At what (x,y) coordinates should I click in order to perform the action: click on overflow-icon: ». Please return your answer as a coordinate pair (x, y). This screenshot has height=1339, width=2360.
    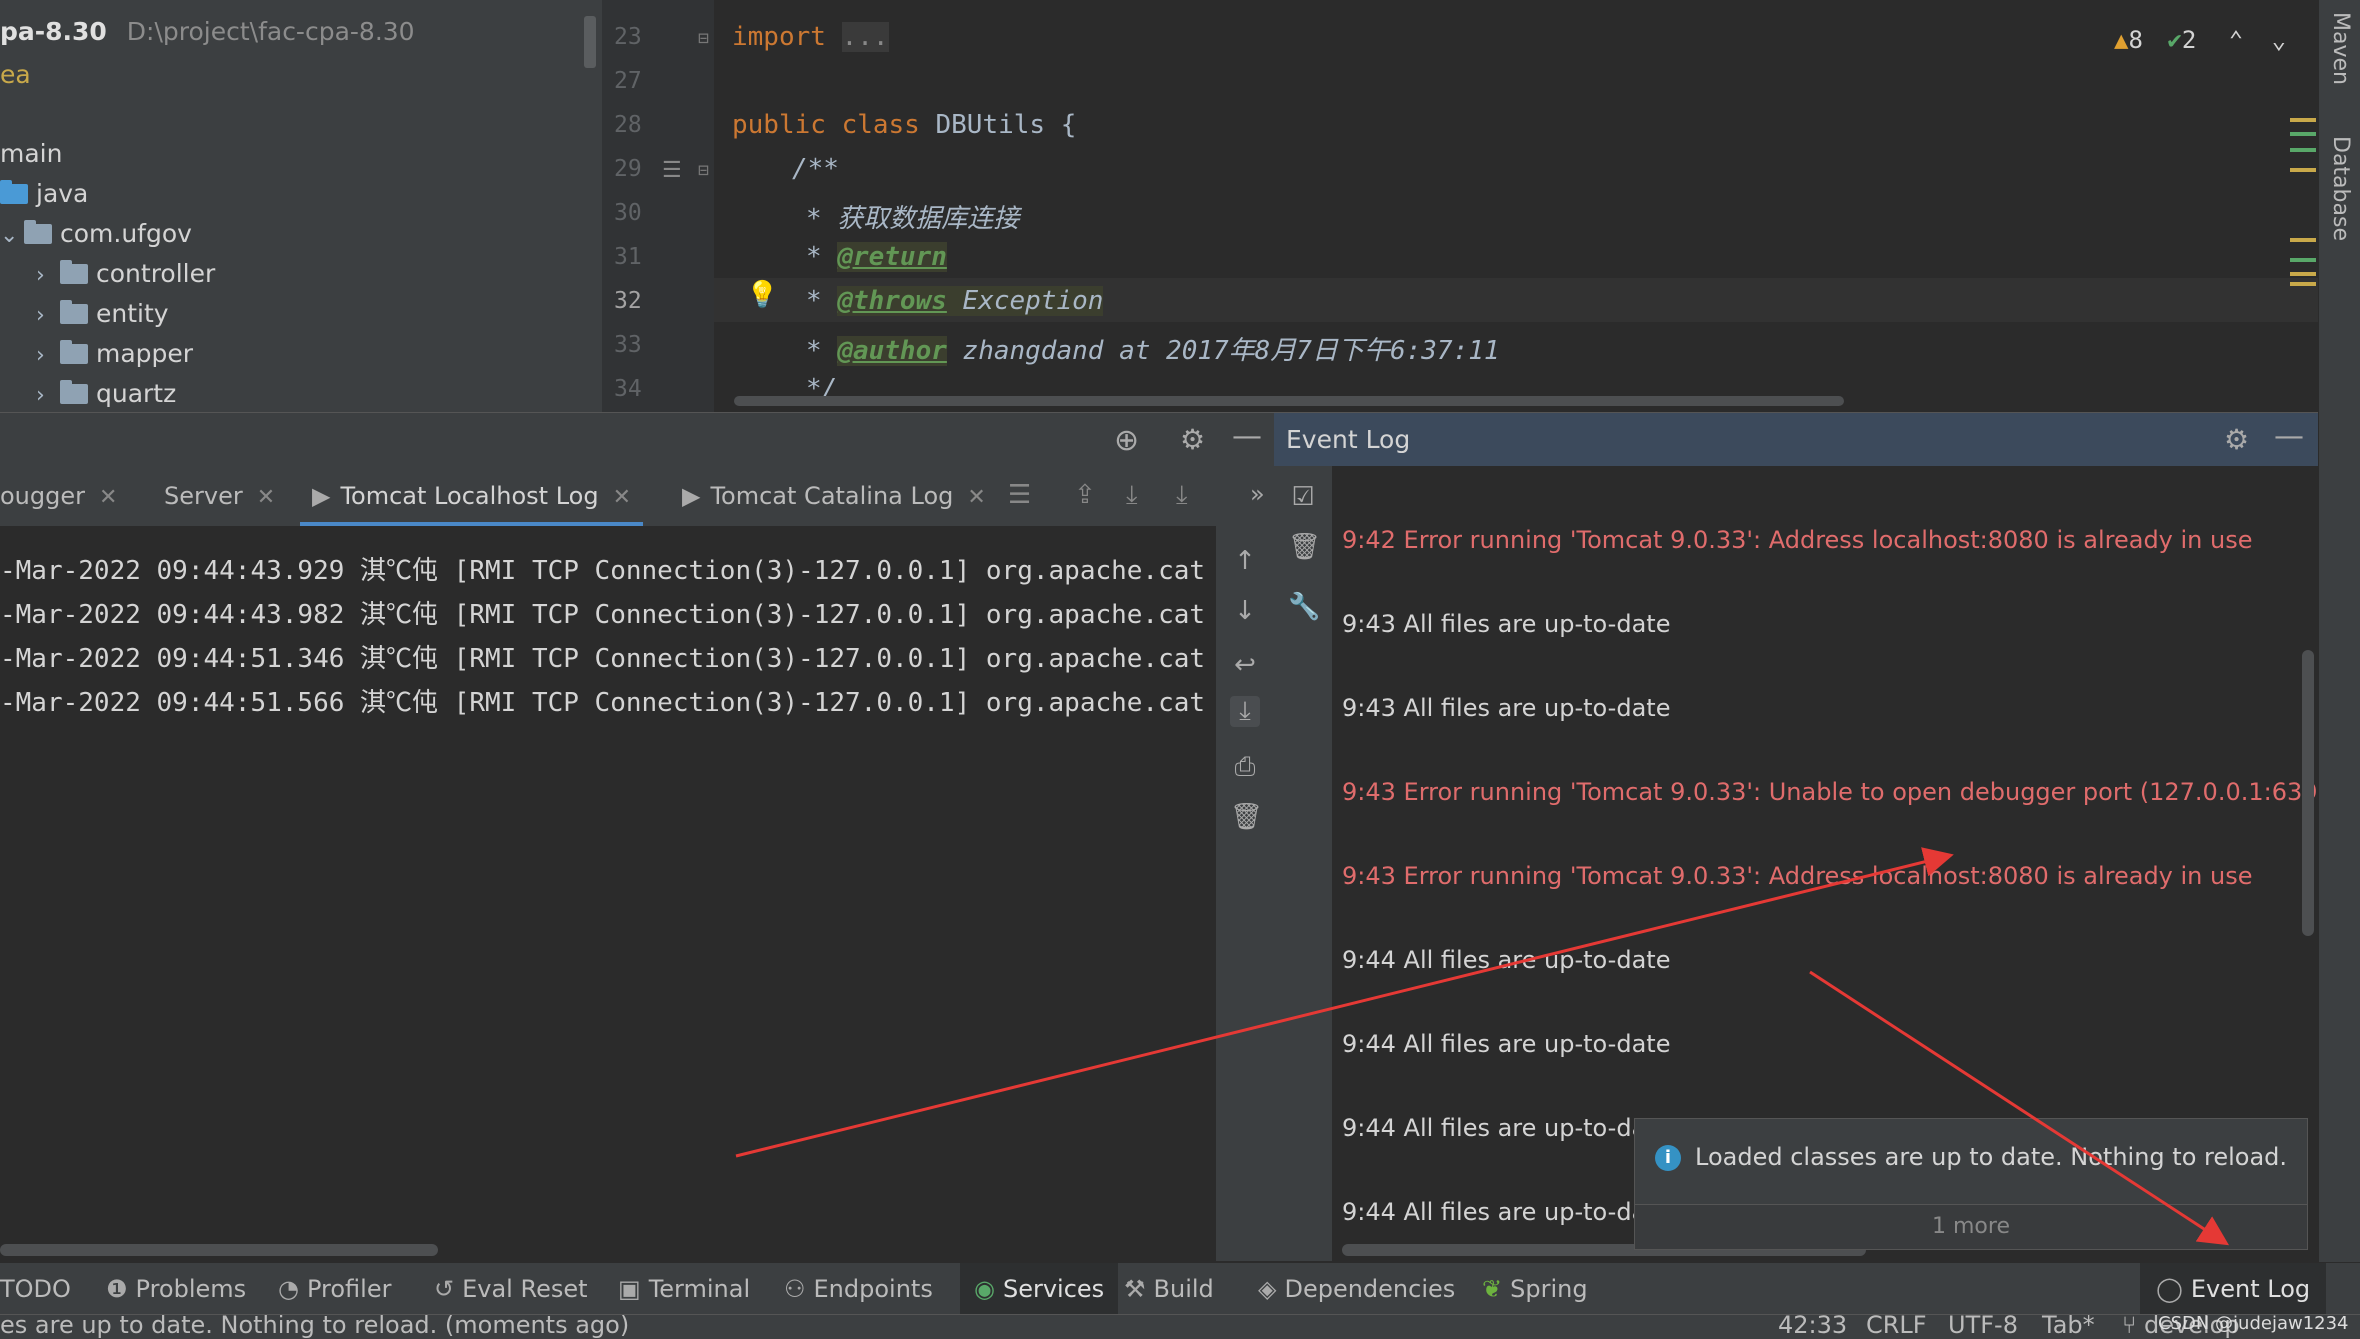
    Looking at the image, I should click on (1257, 494).